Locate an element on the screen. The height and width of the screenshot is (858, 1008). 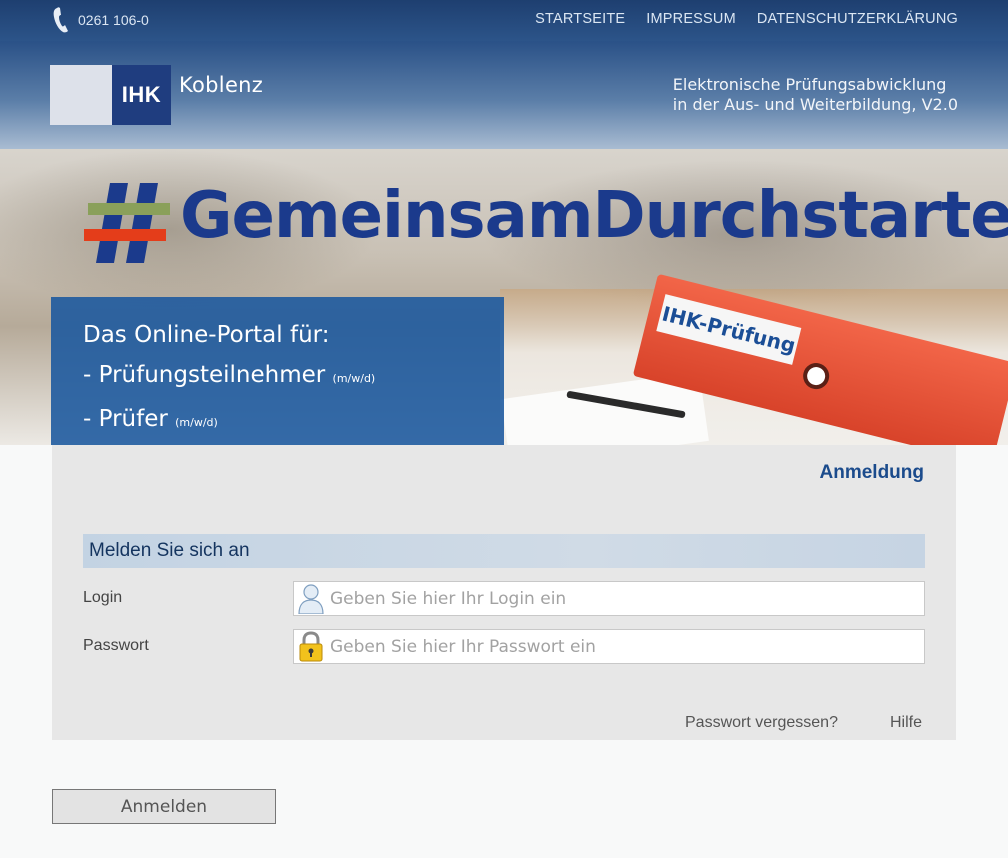
password-label: Passwort is located at coordinates (116, 645).